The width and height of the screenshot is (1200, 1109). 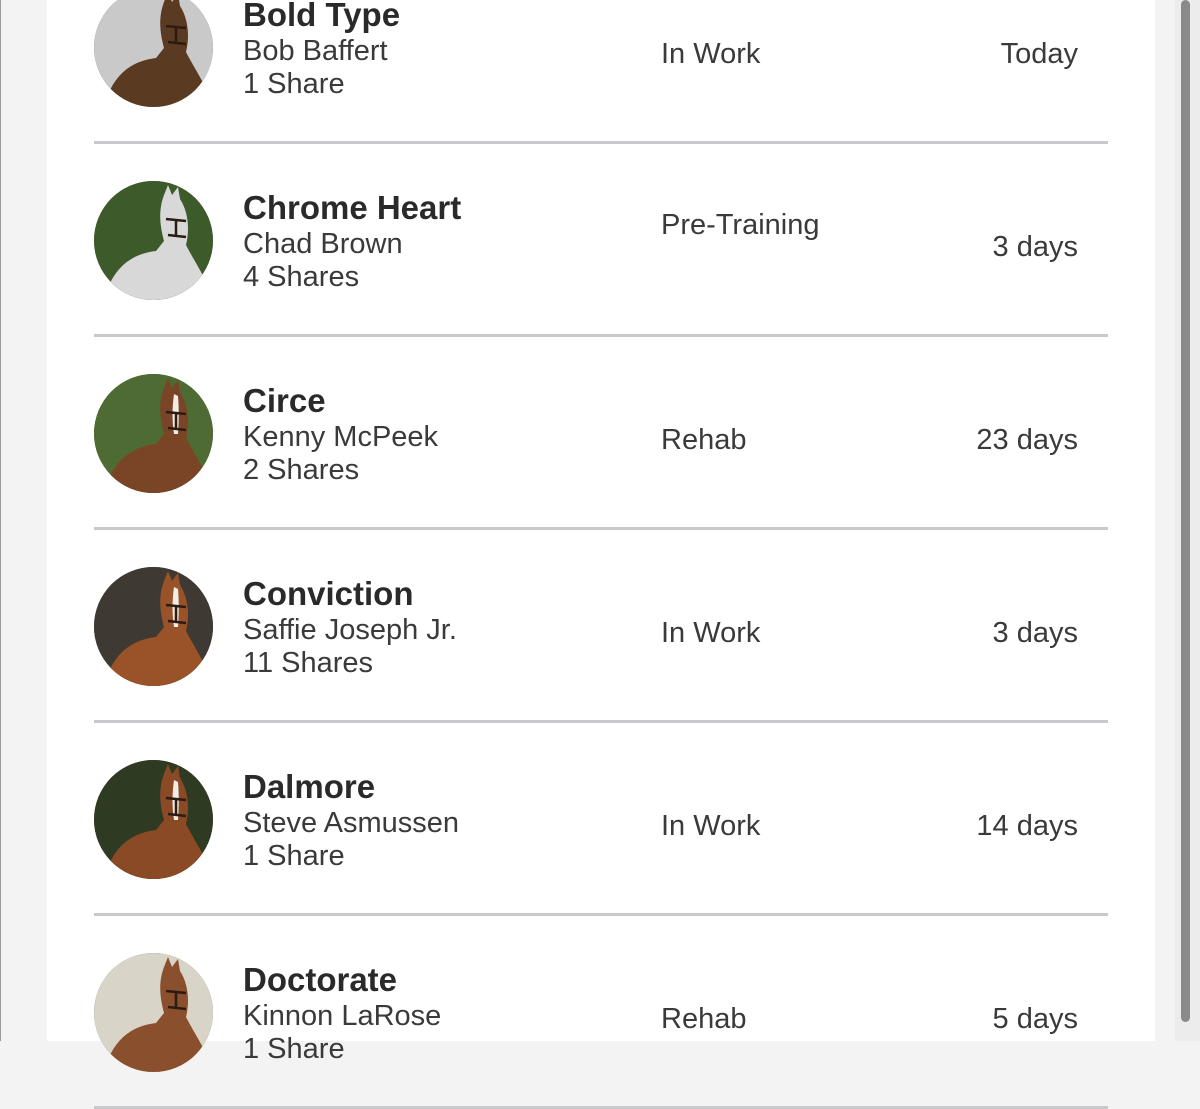 What do you see at coordinates (328, 594) in the screenshot?
I see `horse-name: Conviction` at bounding box center [328, 594].